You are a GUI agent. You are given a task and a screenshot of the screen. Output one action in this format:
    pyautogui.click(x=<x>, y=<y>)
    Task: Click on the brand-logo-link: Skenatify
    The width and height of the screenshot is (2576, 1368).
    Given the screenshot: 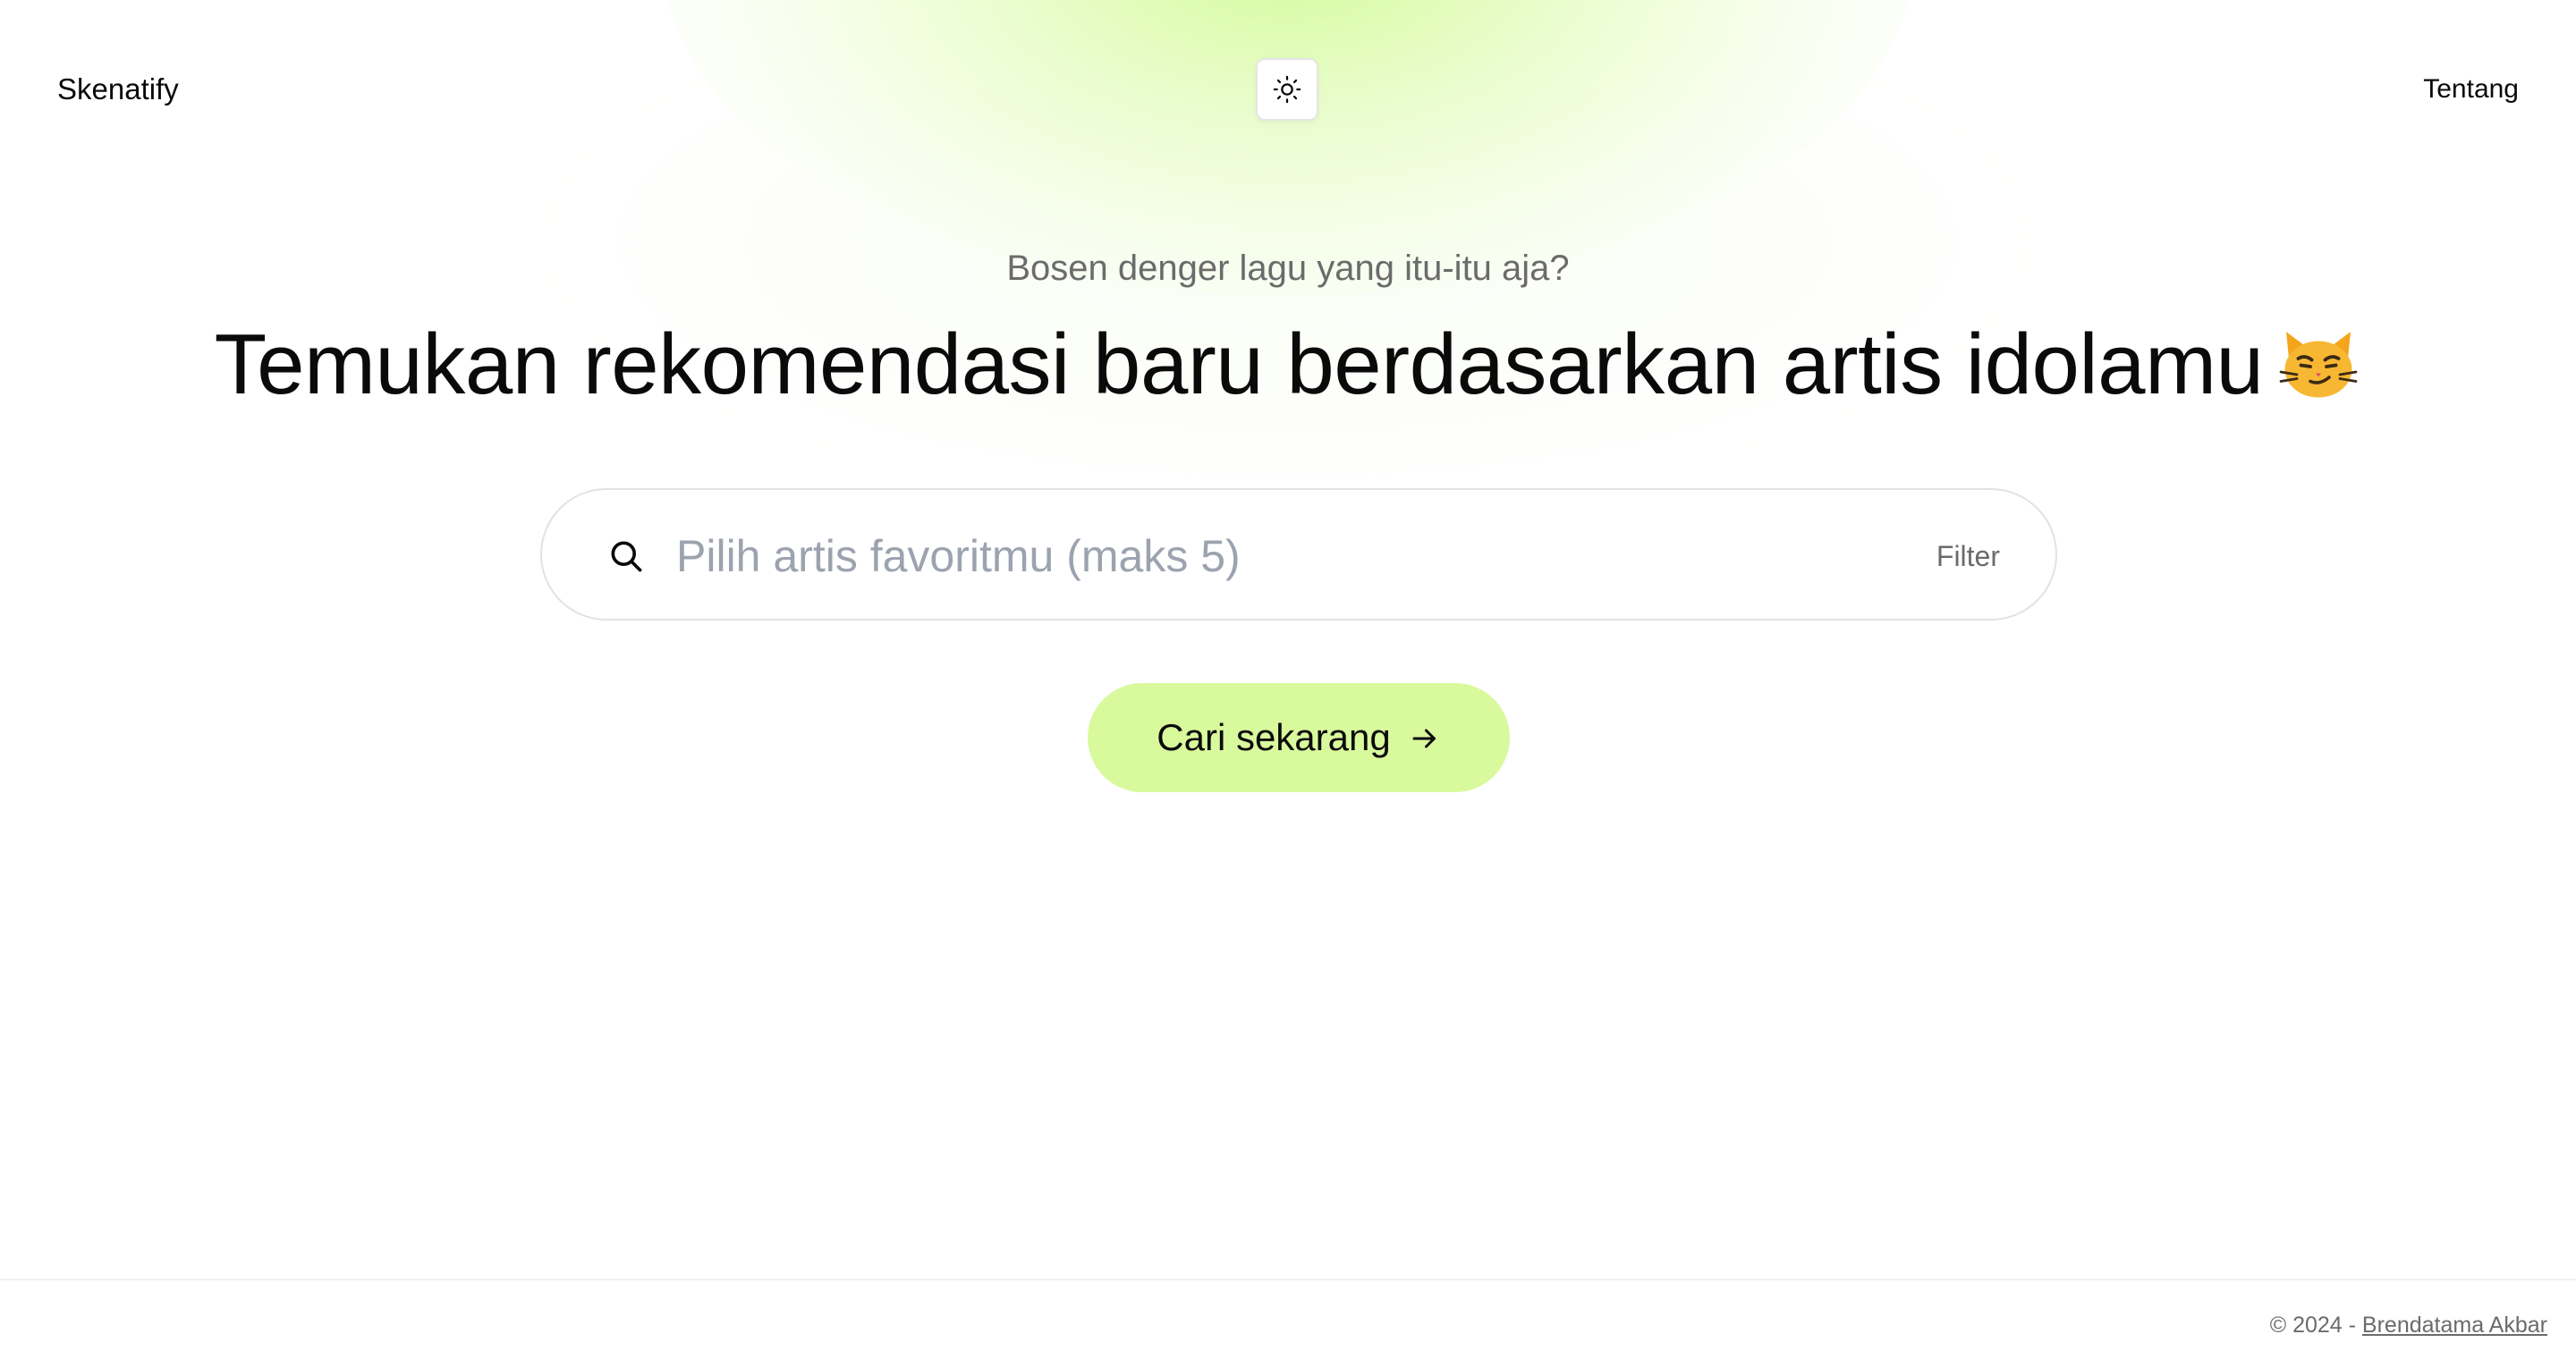 What is the action you would take?
    pyautogui.click(x=118, y=89)
    